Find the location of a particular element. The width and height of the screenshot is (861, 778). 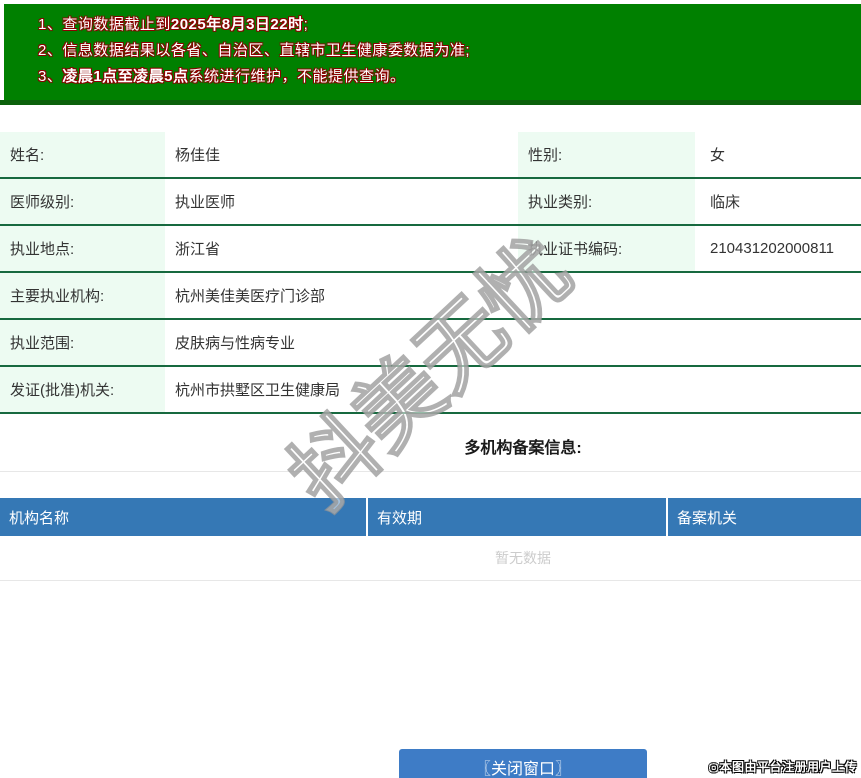

notice-text: 系统进行维护，不能提供查询。 is located at coordinates (297, 76).